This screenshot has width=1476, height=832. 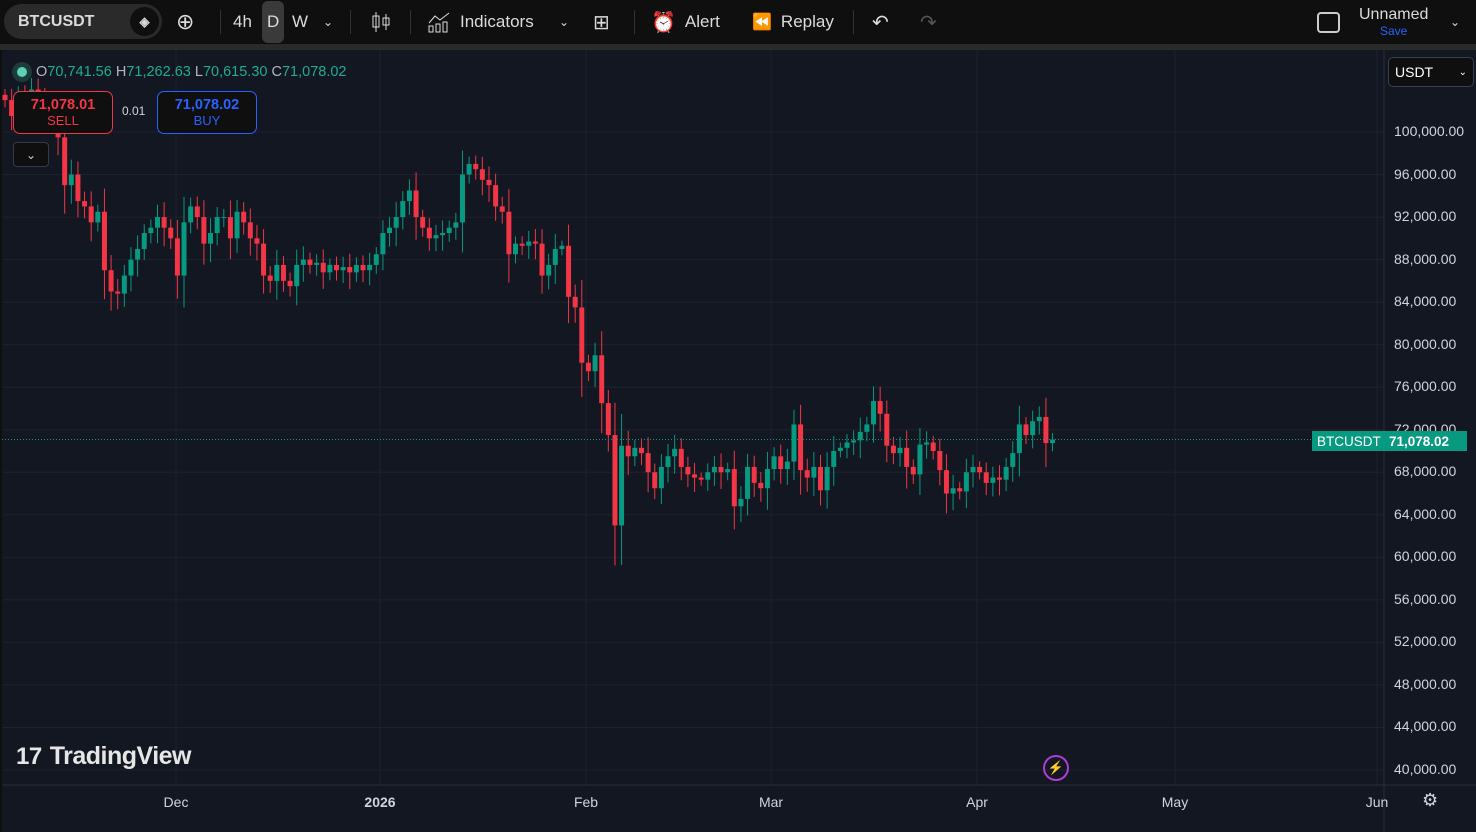 I want to click on lightning-icon: ⚡, so click(x=1056, y=768).